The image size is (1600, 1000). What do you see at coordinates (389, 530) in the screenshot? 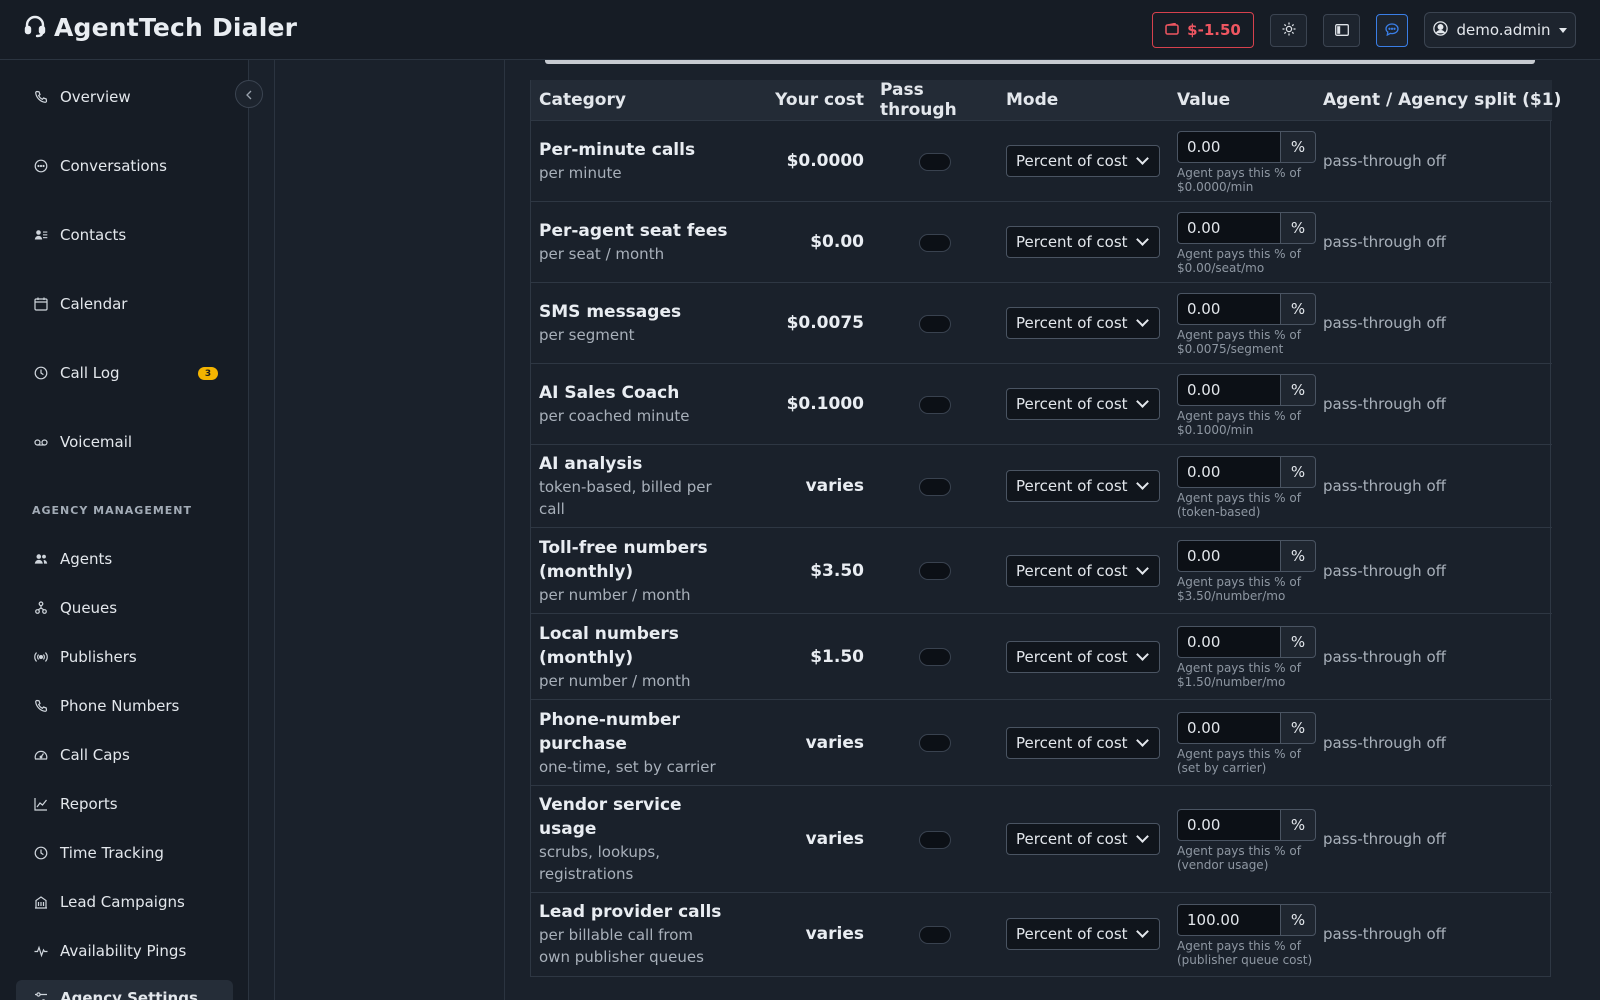
I see `settings-subnav-panel` at bounding box center [389, 530].